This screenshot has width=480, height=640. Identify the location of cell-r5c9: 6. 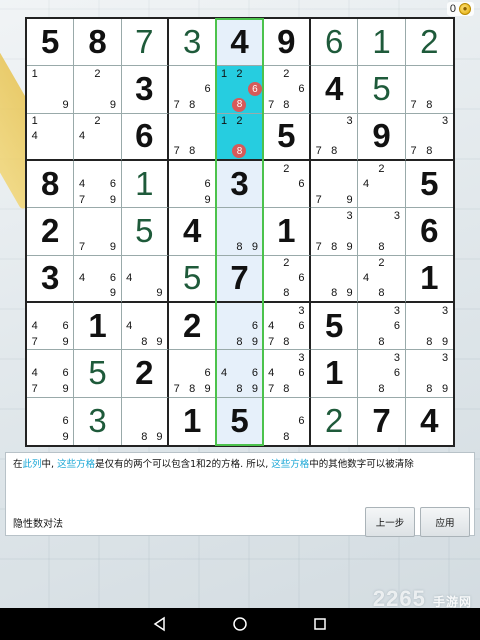
(429, 232).